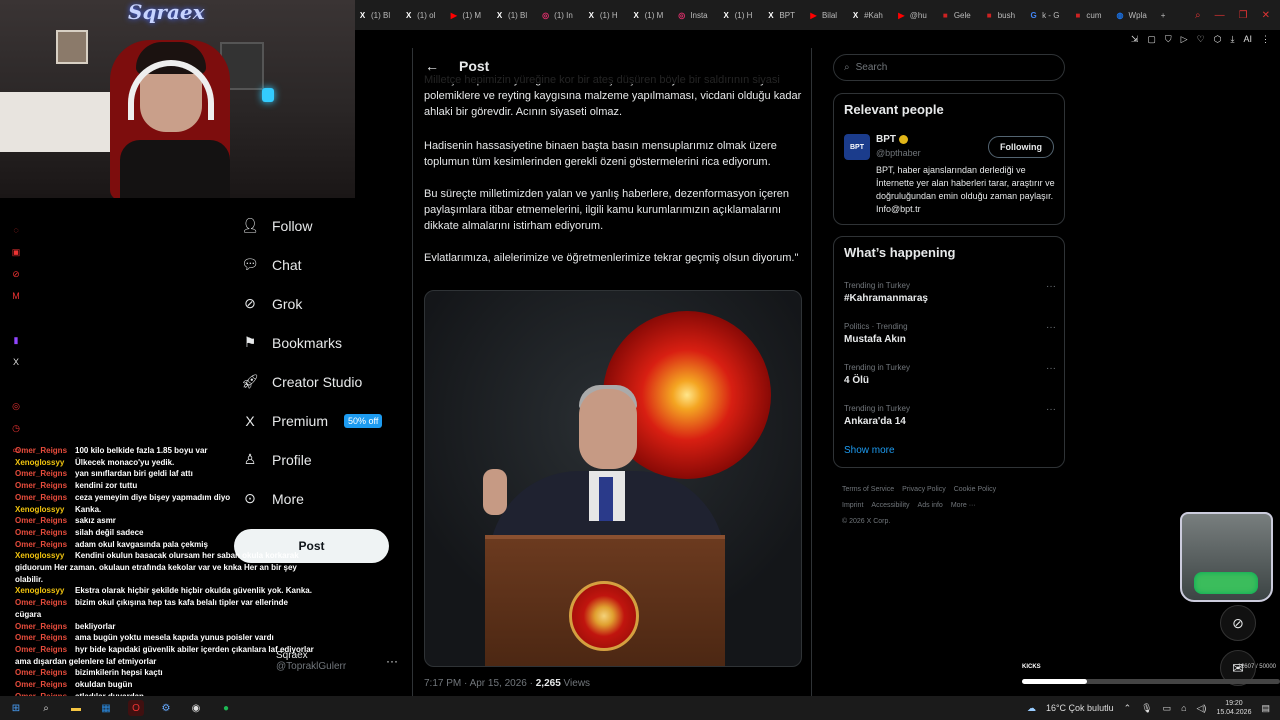 Image resolution: width=1280 pixels, height=720 pixels. Describe the element at coordinates (16, 363) in the screenshot. I see `x-icon: X` at that location.